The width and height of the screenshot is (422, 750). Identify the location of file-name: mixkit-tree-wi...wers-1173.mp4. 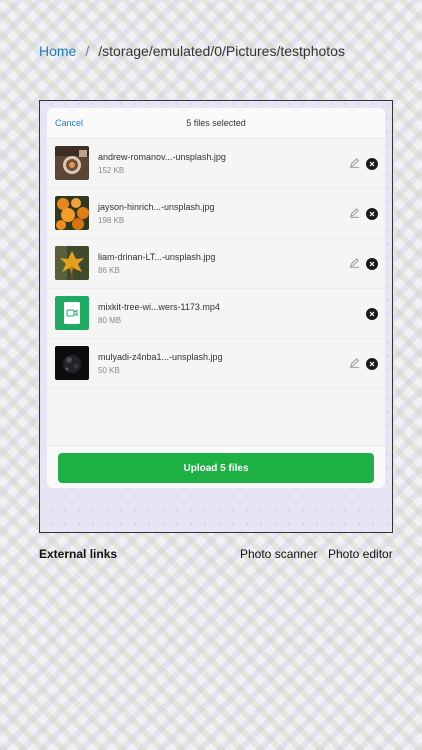
(159, 307).